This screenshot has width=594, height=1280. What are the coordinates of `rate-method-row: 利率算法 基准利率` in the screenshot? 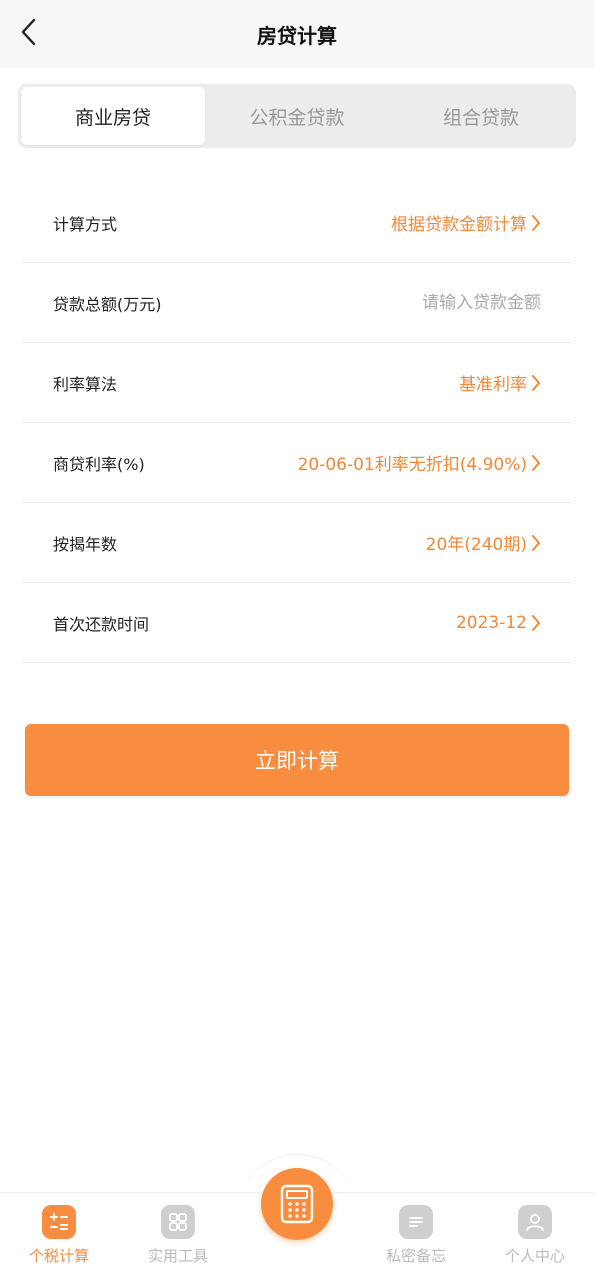 It's located at (297, 383).